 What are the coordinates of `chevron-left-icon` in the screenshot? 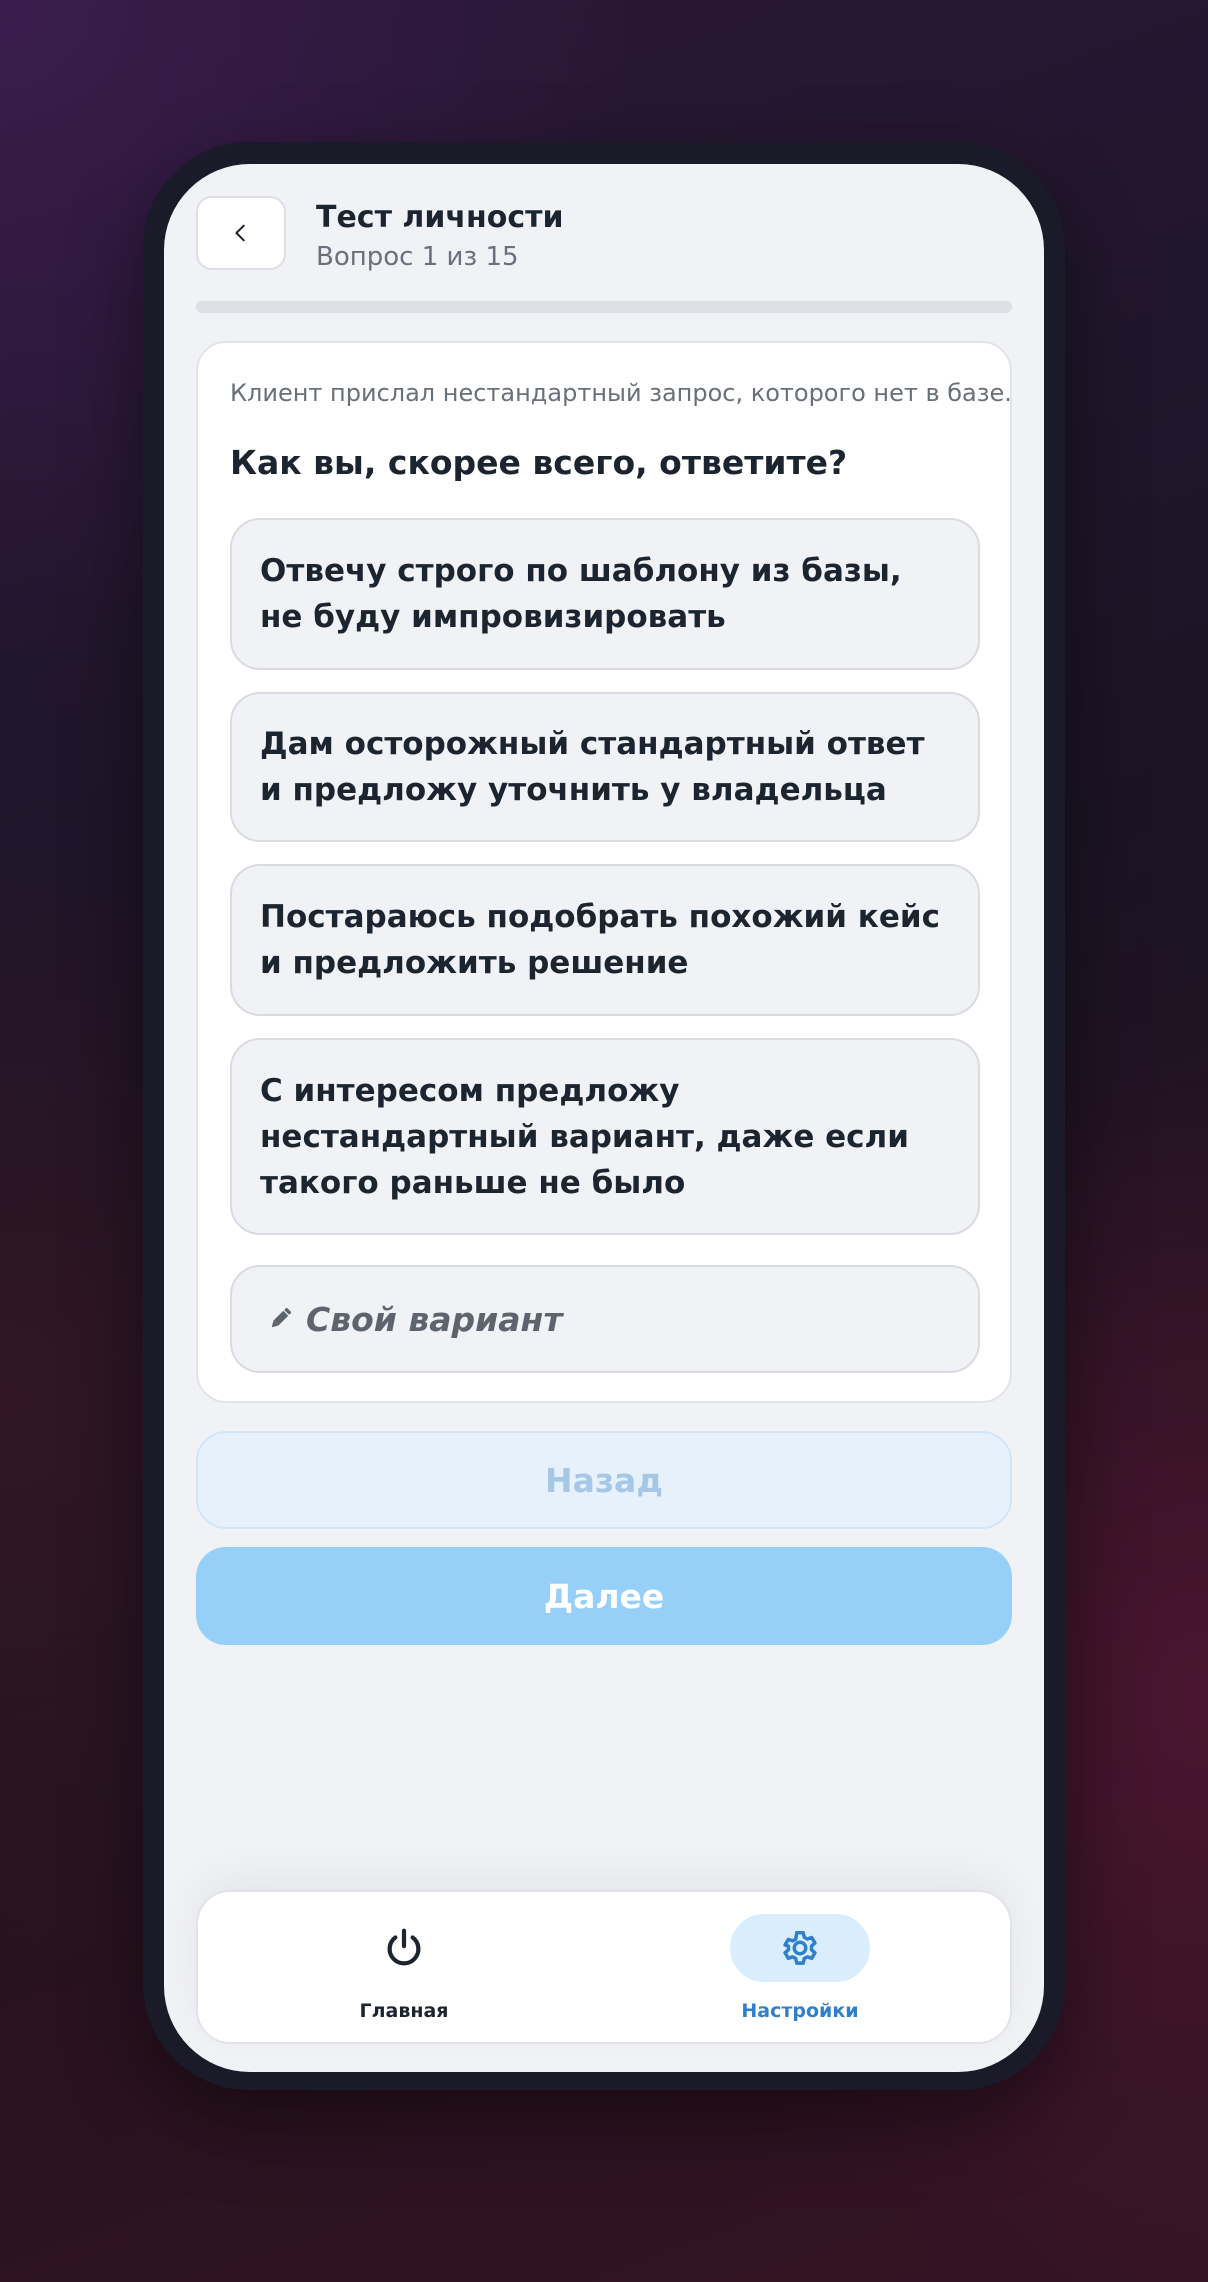 It's located at (240, 233).